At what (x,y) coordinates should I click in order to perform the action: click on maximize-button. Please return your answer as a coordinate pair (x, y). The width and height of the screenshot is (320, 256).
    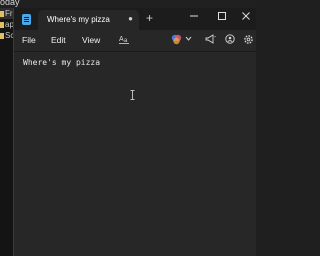
    Looking at the image, I should click on (222, 18).